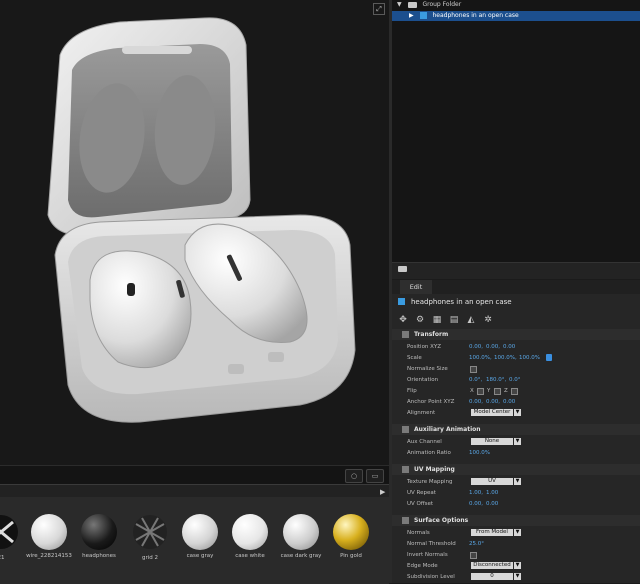 This screenshot has width=640, height=584. What do you see at coordinates (375, 476) in the screenshot?
I see `screen-icon: ▭` at bounding box center [375, 476].